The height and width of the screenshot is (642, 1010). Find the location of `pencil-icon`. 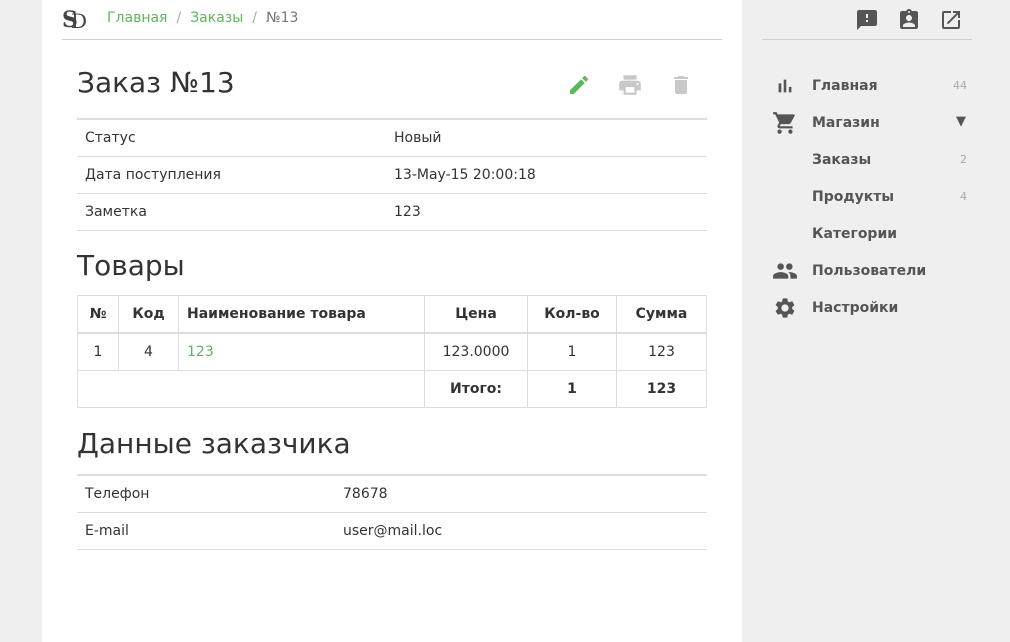

pencil-icon is located at coordinates (579, 85).